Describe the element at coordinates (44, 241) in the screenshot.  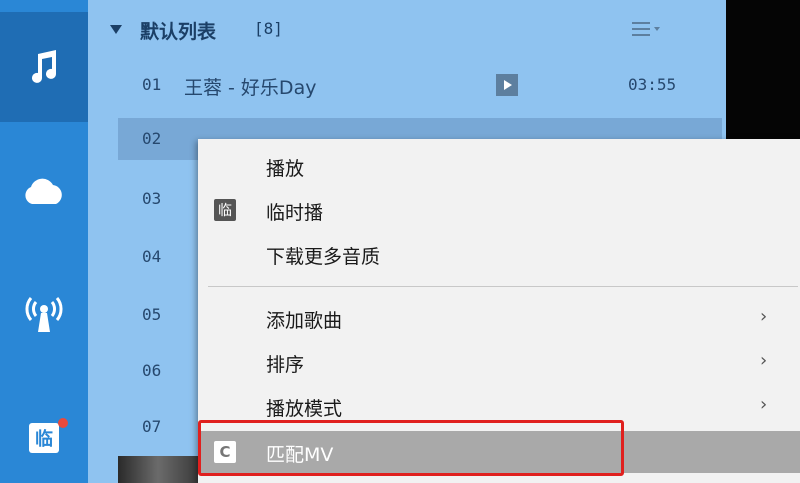
I see `sidebar: 临` at that location.